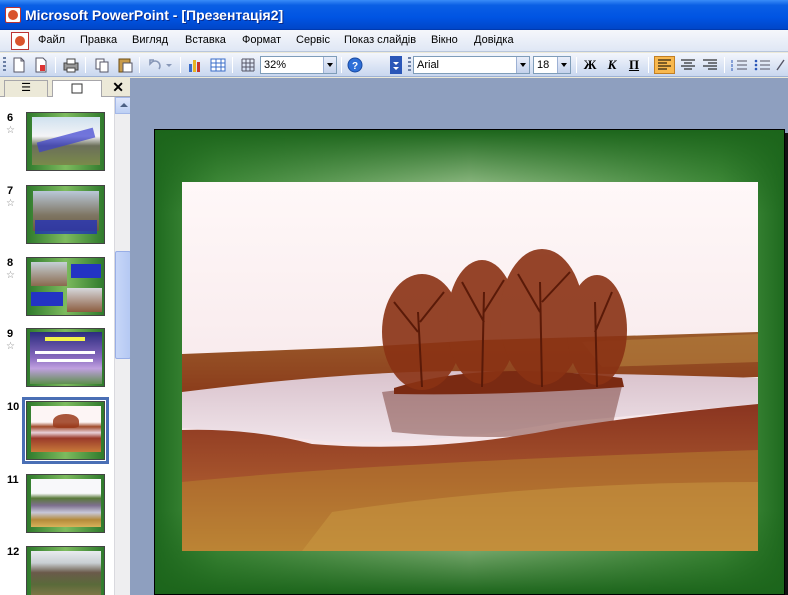 Image resolution: width=788 pixels, height=595 pixels. Describe the element at coordinates (13, 552) in the screenshot. I see `slide-number: 12` at that location.